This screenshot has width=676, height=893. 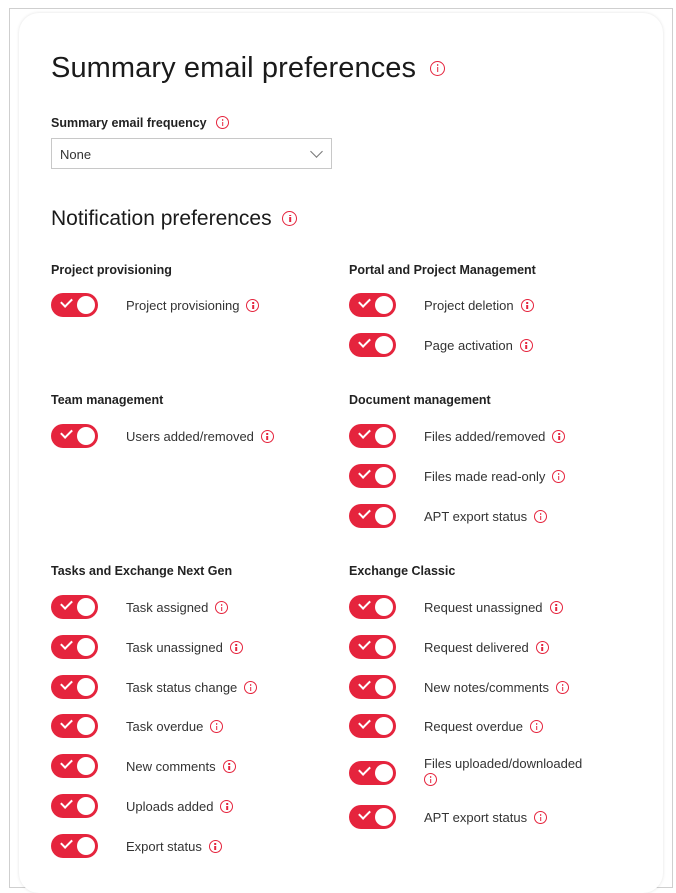 What do you see at coordinates (372, 726) in the screenshot?
I see `toggle-request-overdue` at bounding box center [372, 726].